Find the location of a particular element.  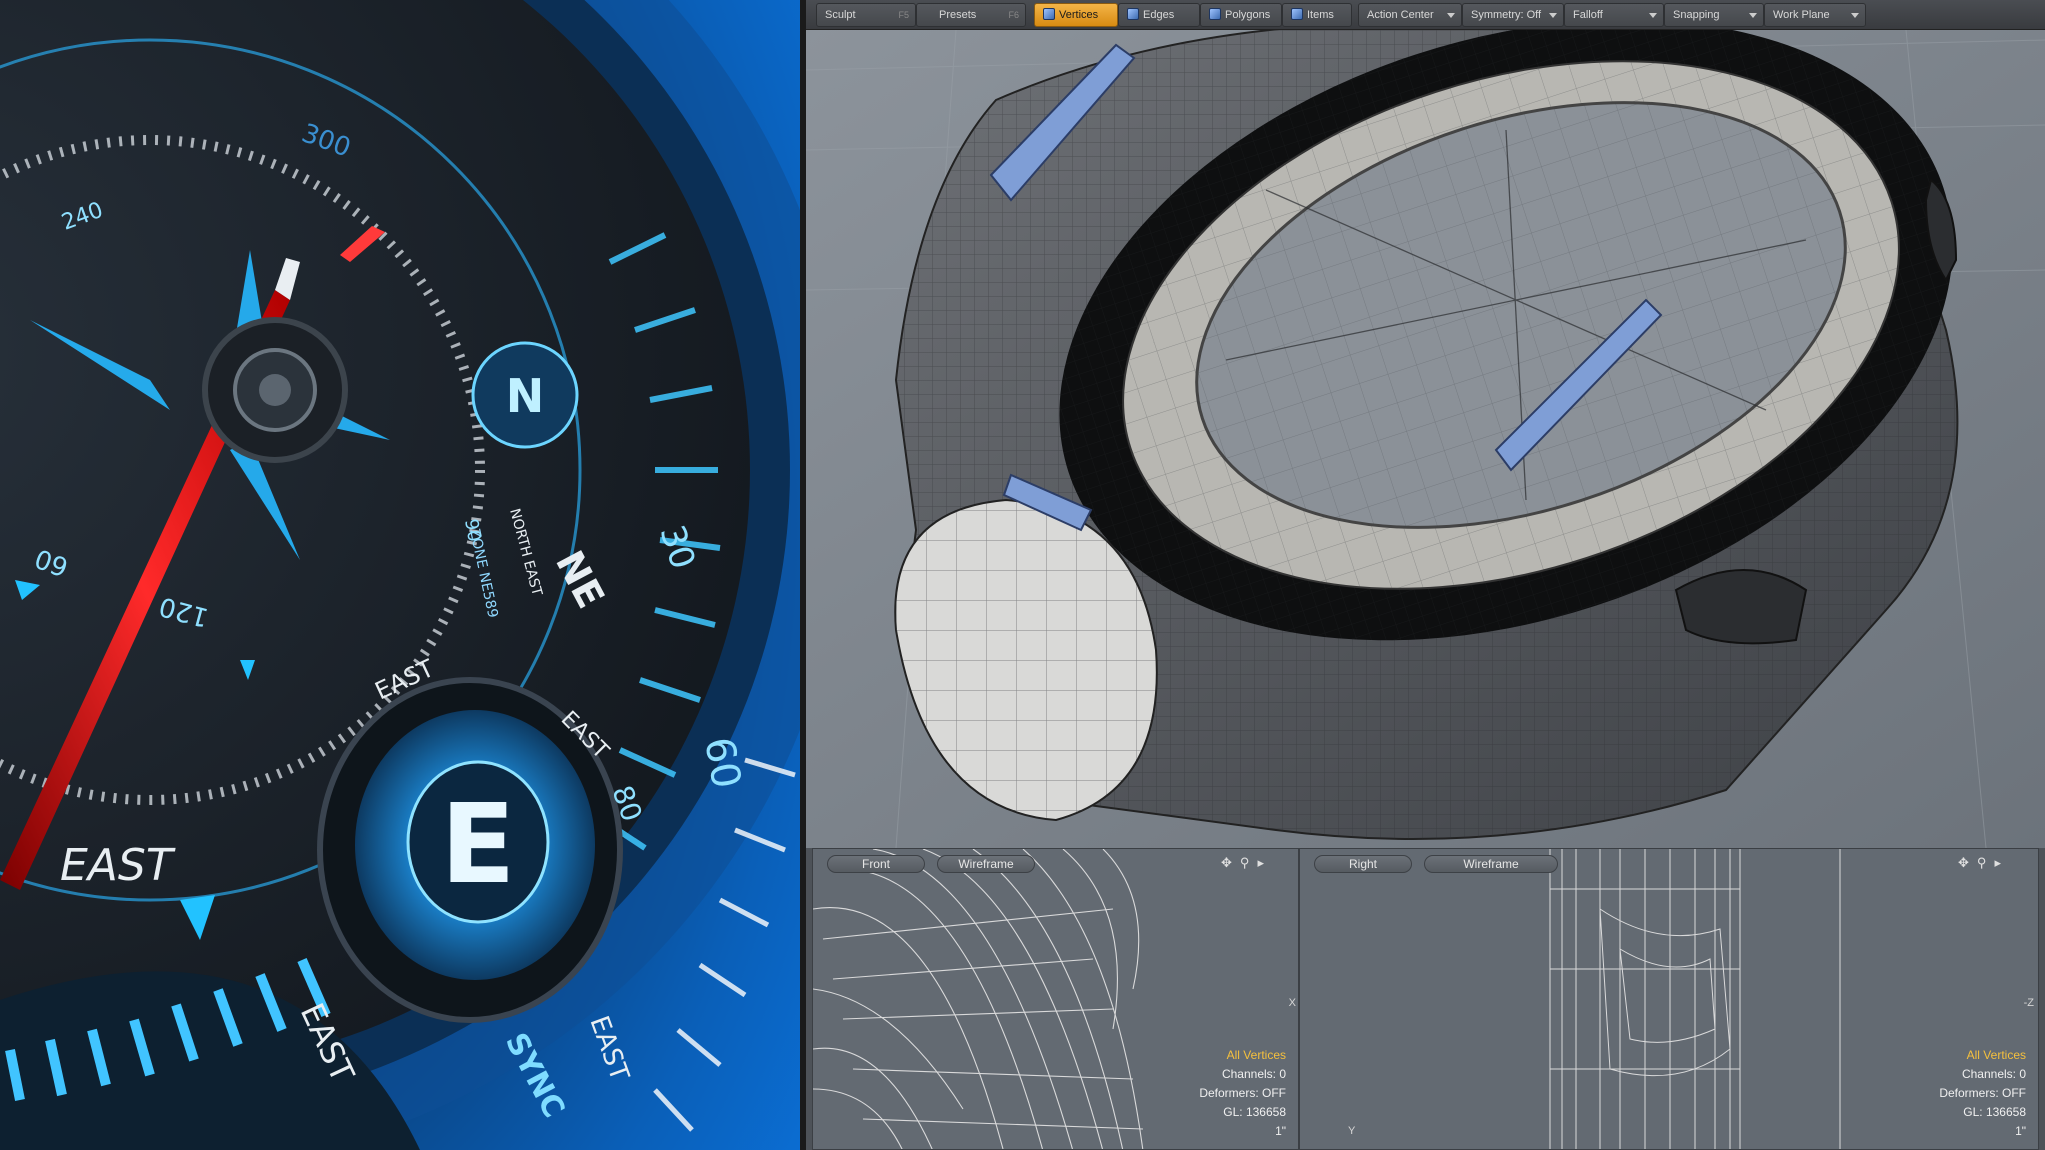

symmetry-label: Symmetry: Off is located at coordinates (1506, 15).